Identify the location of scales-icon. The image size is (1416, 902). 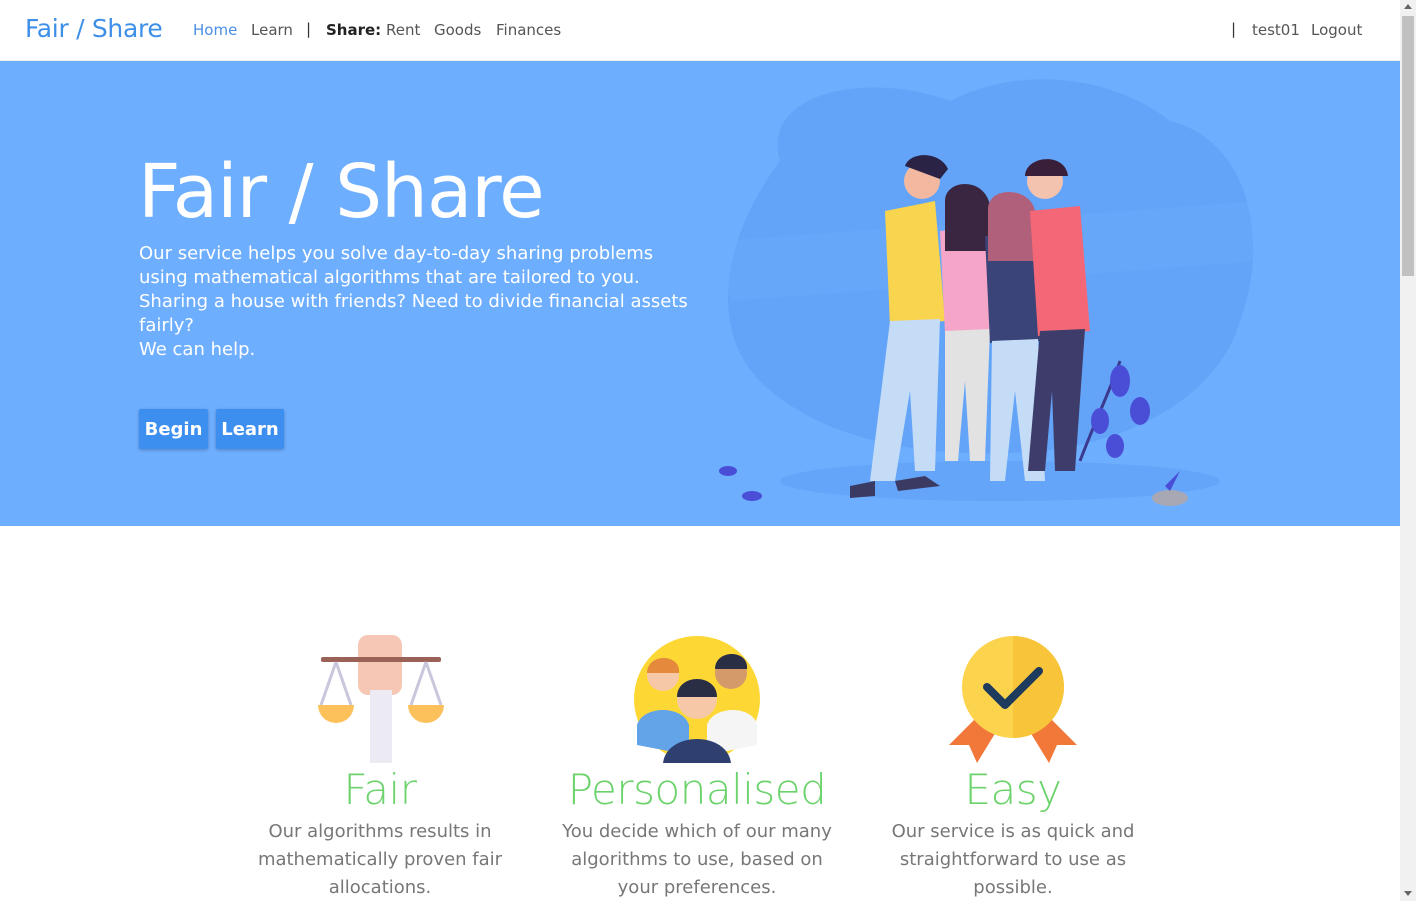
(381, 699).